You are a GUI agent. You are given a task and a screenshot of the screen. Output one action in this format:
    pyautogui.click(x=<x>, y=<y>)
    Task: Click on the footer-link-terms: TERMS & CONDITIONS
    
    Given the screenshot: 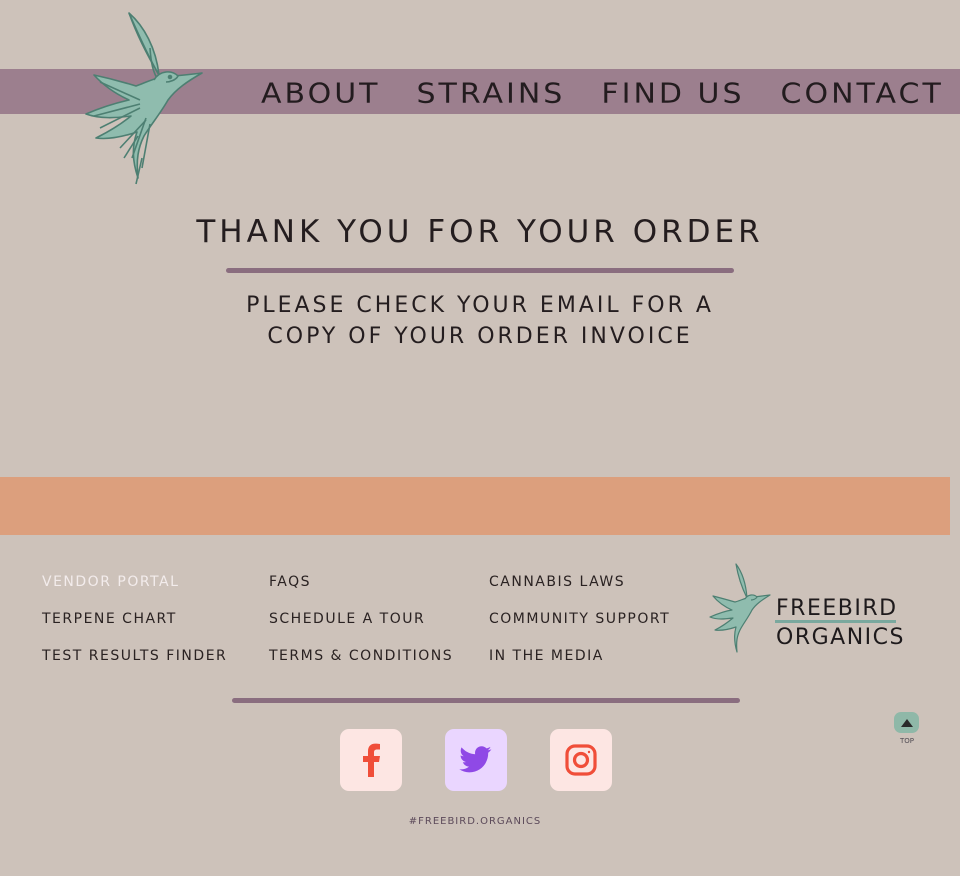 What is the action you would take?
    pyautogui.click(x=361, y=656)
    